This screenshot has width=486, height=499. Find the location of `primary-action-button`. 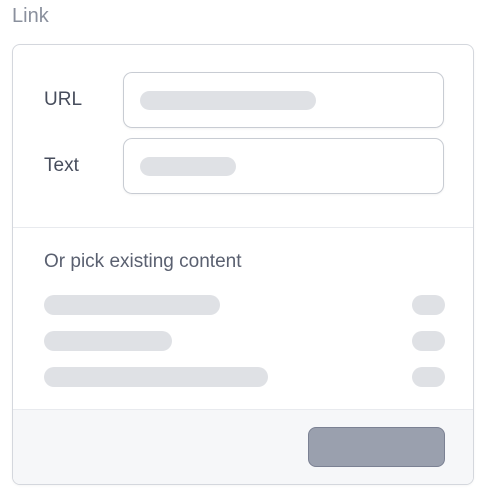

primary-action-button is located at coordinates (376, 447).